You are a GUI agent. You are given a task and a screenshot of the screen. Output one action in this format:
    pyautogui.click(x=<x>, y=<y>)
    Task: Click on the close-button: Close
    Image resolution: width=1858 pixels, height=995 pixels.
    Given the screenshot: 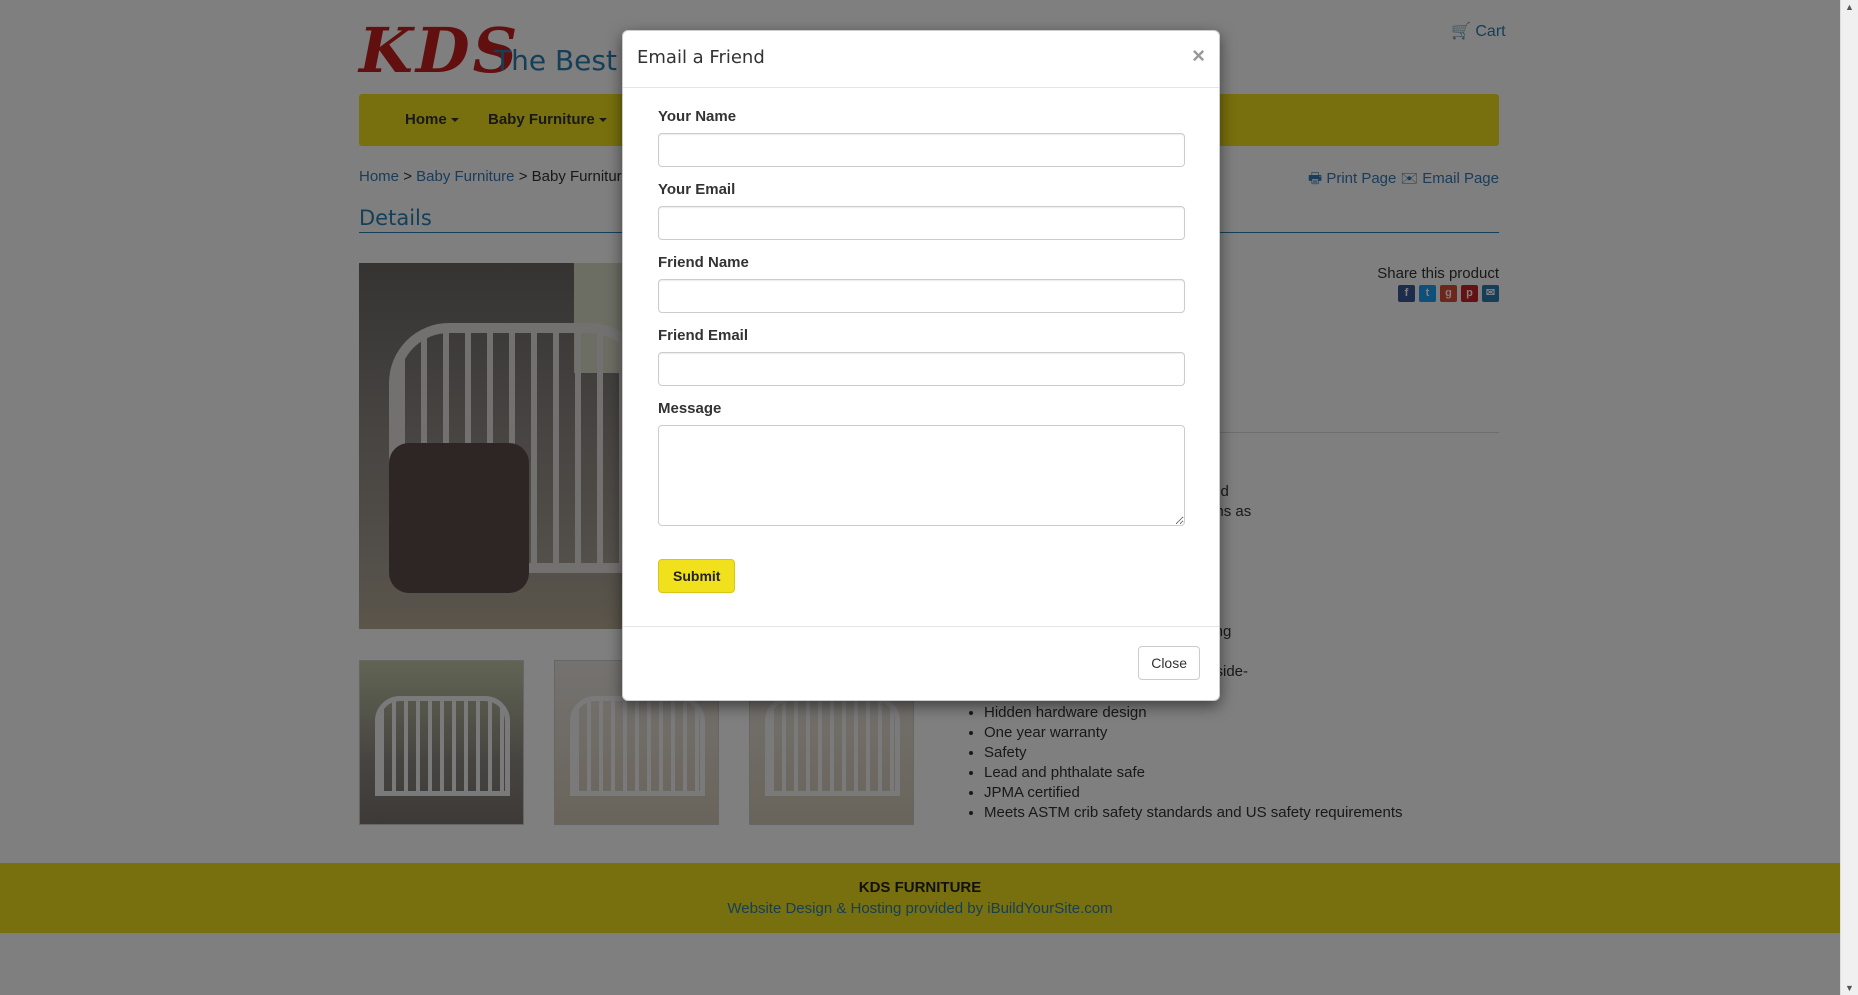 What is the action you would take?
    pyautogui.click(x=1169, y=663)
    